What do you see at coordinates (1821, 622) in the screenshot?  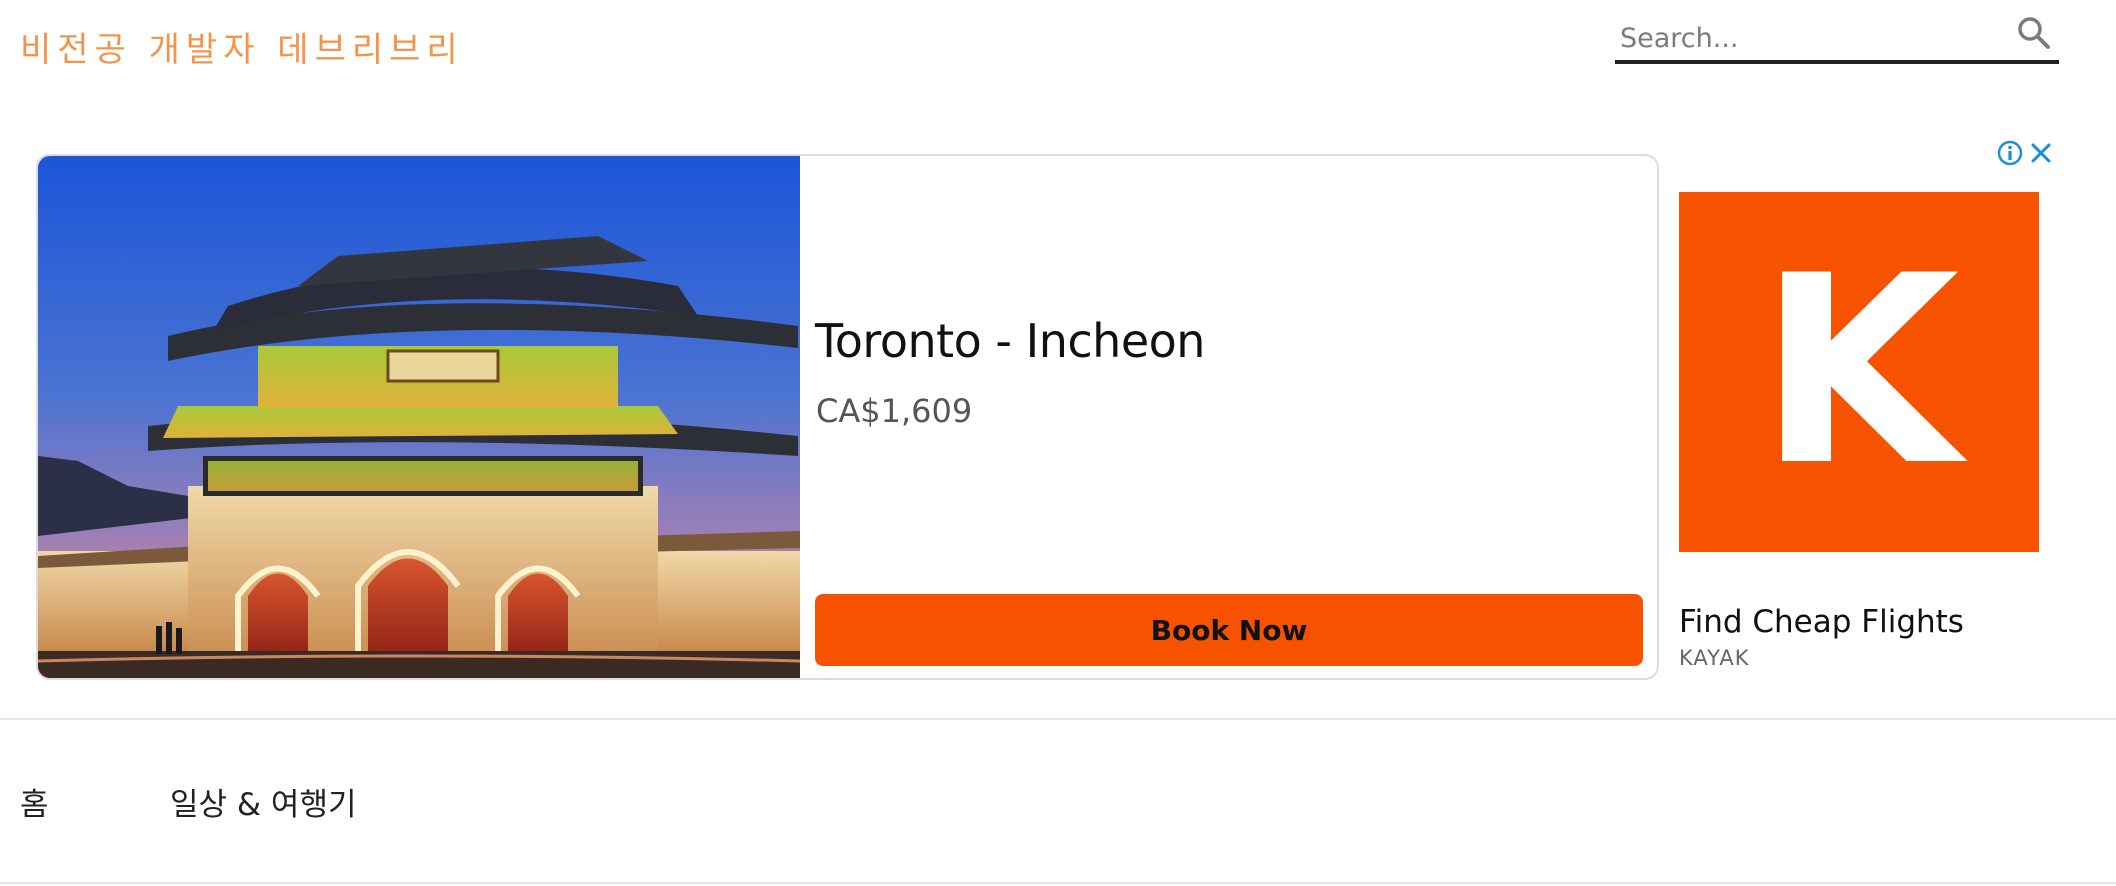 I see `ad-tagline: Find Cheap Flights` at bounding box center [1821, 622].